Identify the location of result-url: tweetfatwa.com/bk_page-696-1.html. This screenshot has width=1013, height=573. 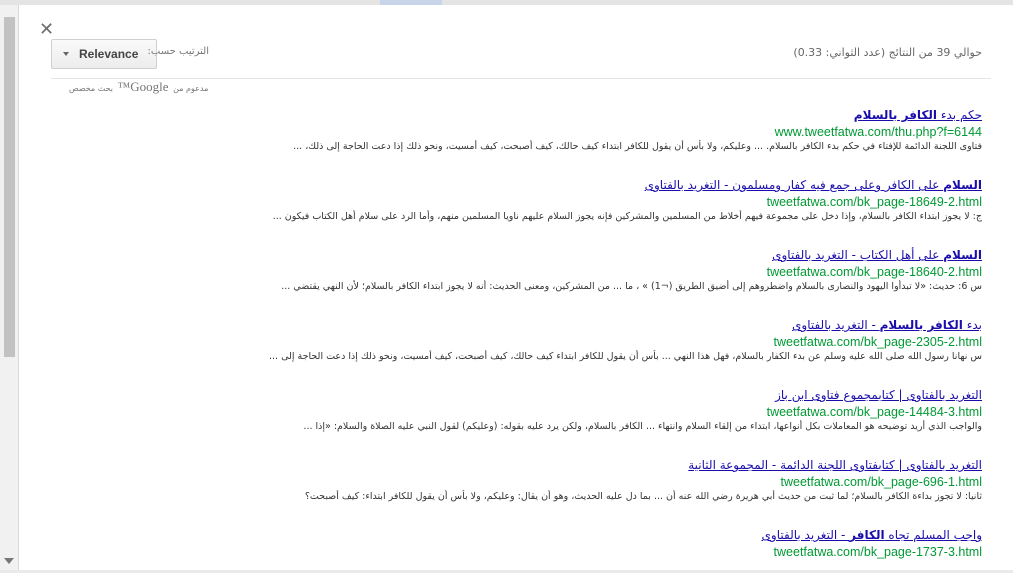
(881, 482).